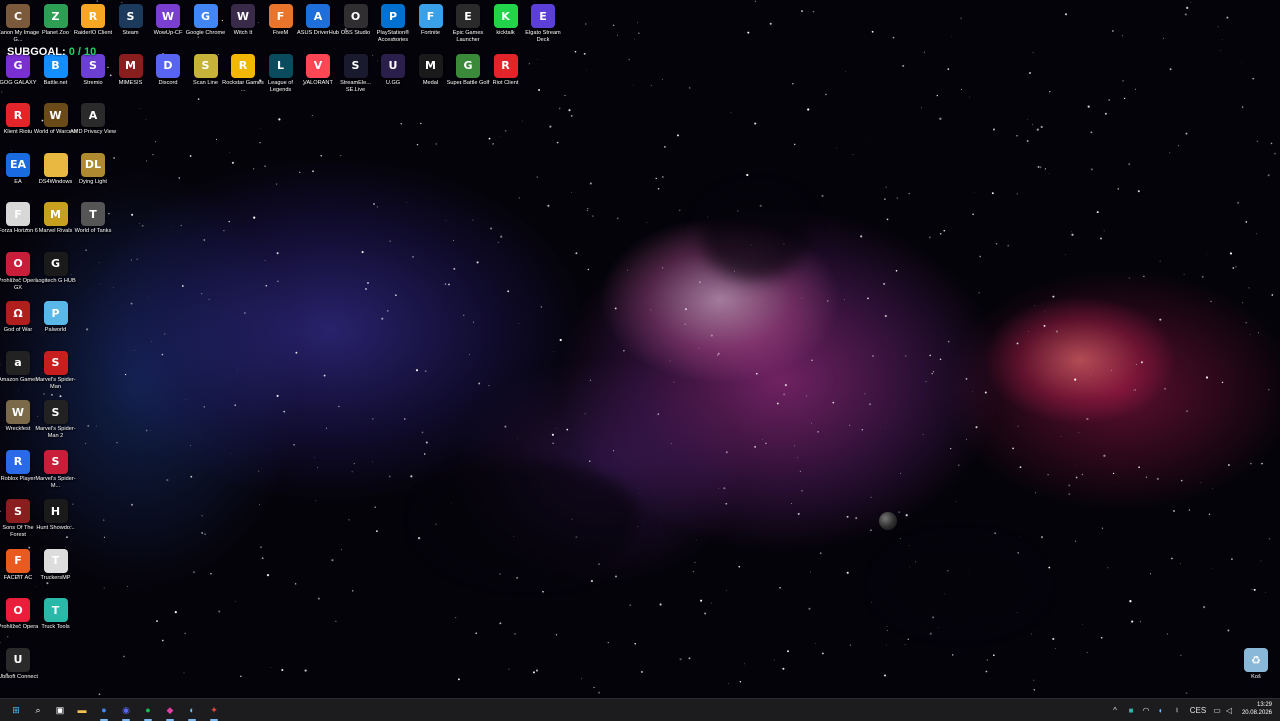 The height and width of the screenshot is (721, 1280). I want to click on discord-icon: D, so click(168, 66).